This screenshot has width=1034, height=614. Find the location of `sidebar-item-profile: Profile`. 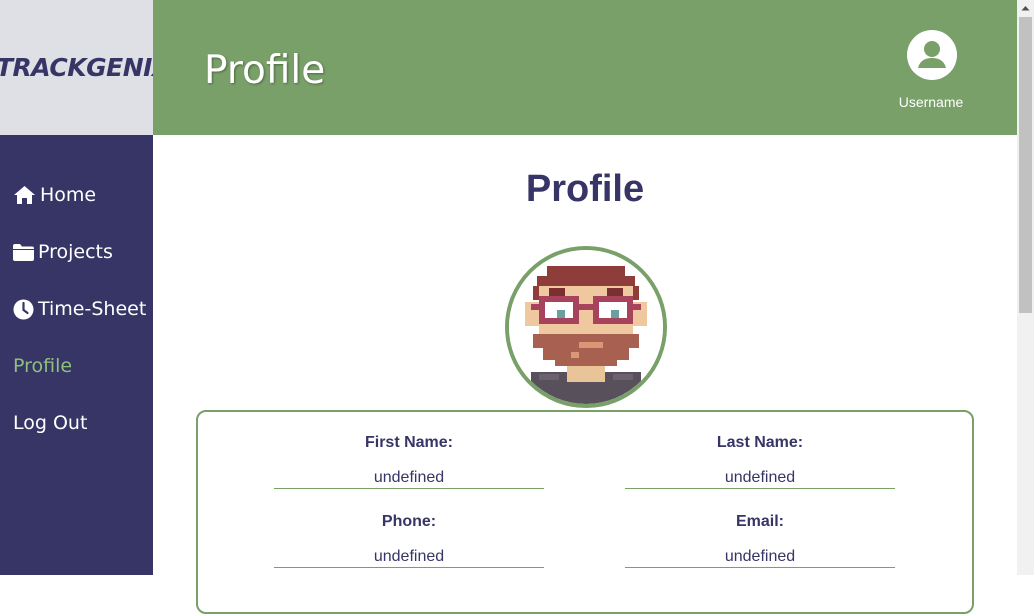

sidebar-item-profile: Profile is located at coordinates (42, 366).